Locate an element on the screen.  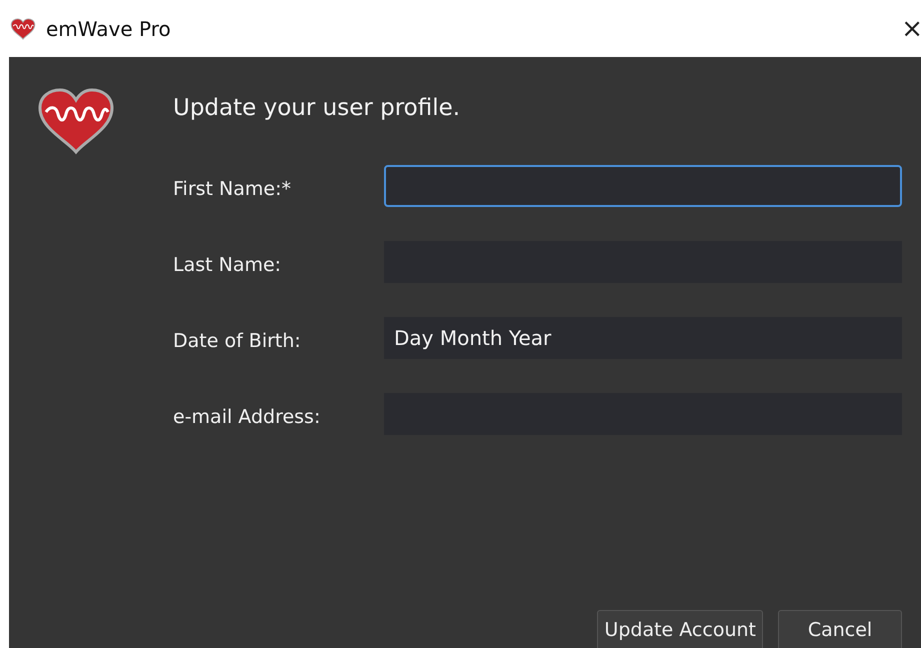
field-label: Date of Birth: is located at coordinates (237, 341).